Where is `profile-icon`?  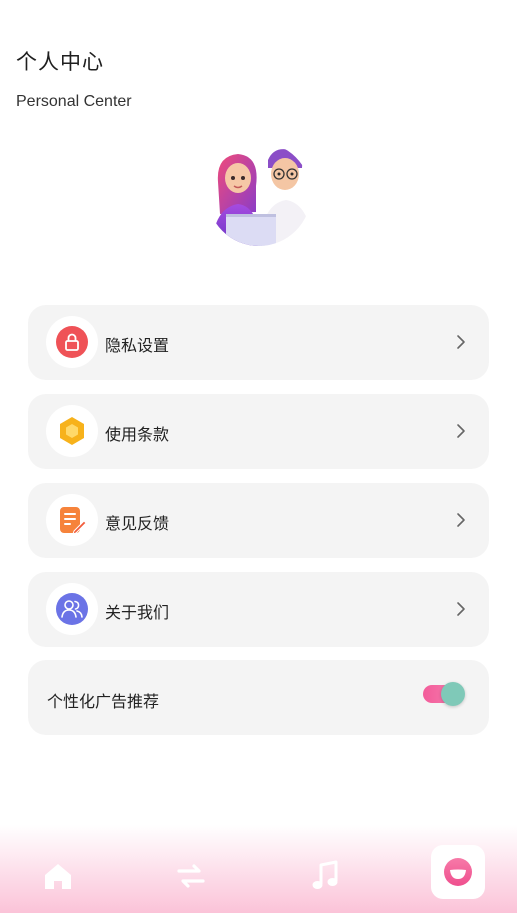
profile-icon is located at coordinates (458, 872).